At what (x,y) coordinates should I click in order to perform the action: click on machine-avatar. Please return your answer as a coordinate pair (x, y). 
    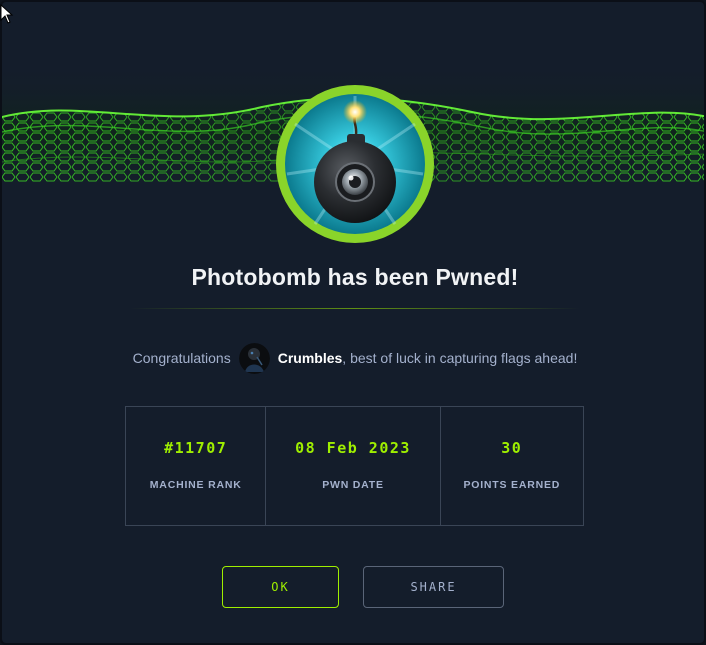
    Looking at the image, I should click on (355, 164).